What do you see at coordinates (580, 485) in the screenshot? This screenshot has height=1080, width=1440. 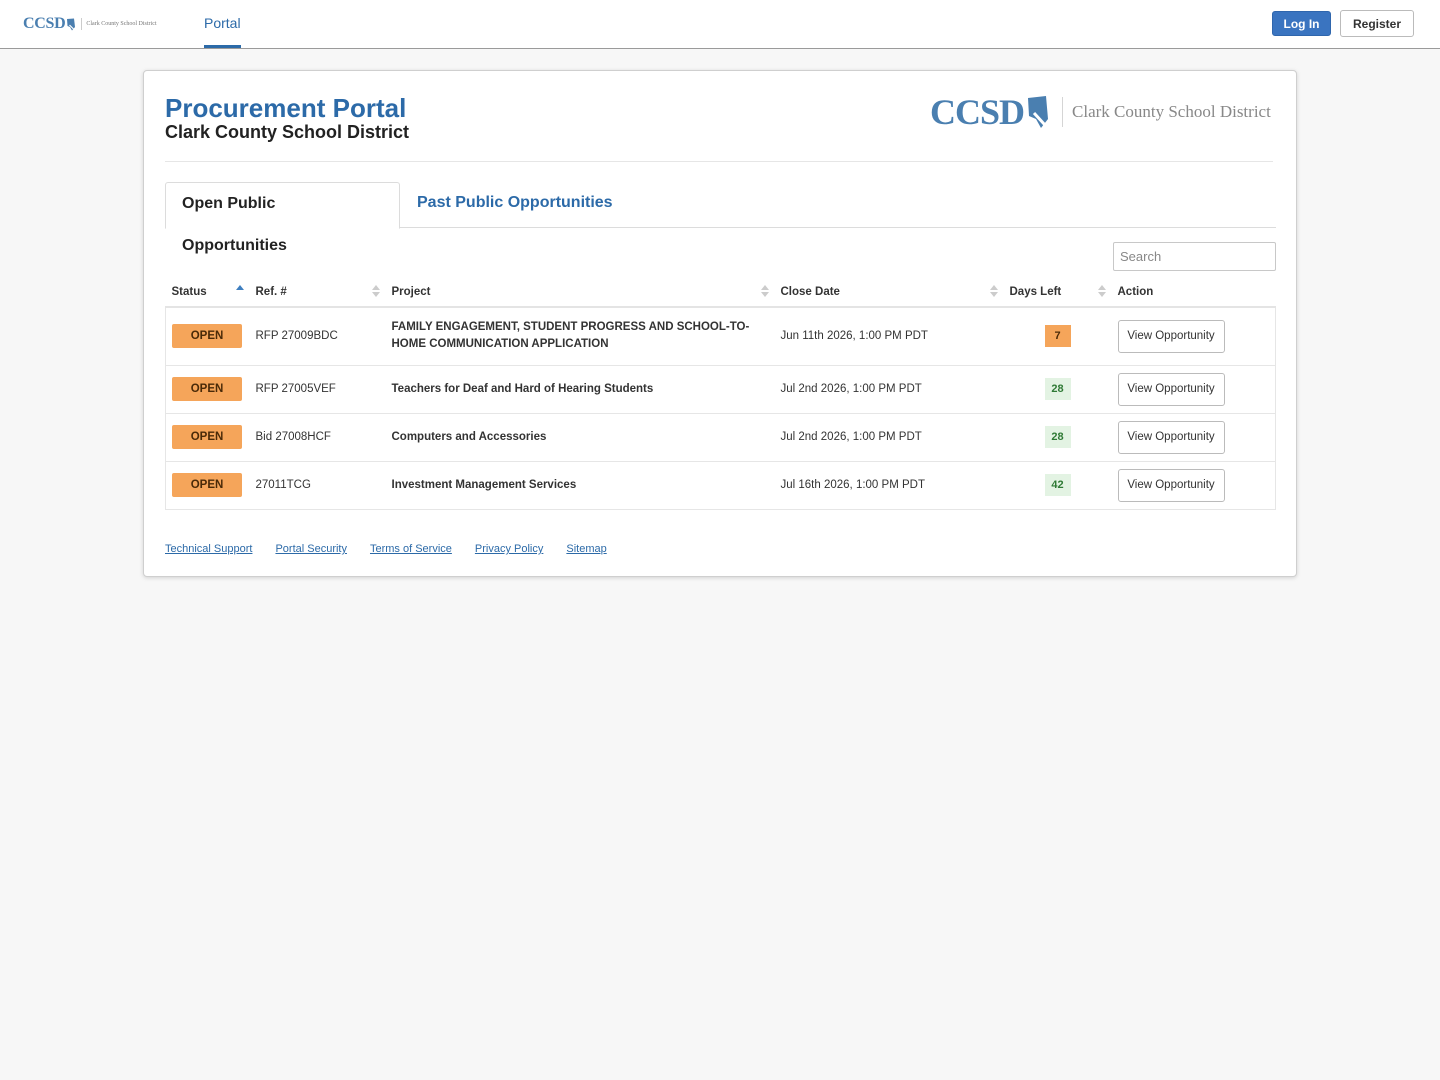 I see `project-cell: Investment Management Services` at bounding box center [580, 485].